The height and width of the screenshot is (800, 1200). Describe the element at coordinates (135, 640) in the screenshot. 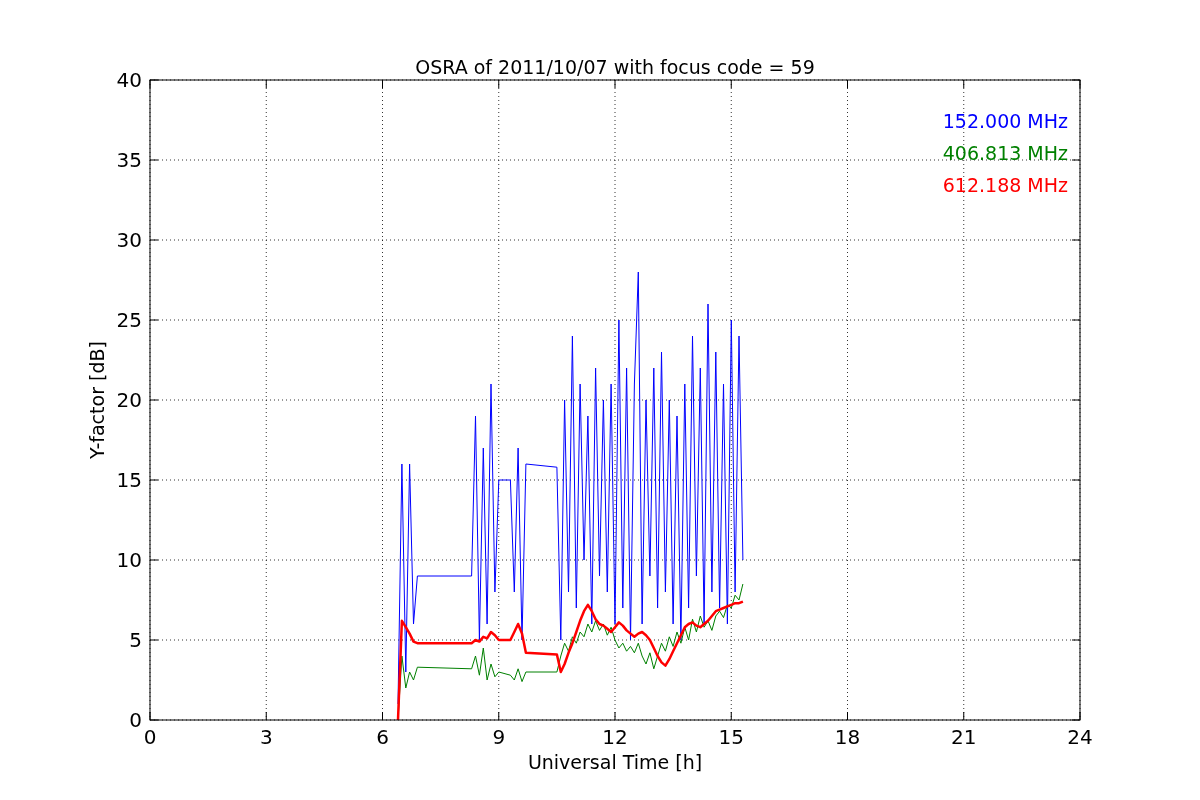

I see `tick-label: 5` at that location.